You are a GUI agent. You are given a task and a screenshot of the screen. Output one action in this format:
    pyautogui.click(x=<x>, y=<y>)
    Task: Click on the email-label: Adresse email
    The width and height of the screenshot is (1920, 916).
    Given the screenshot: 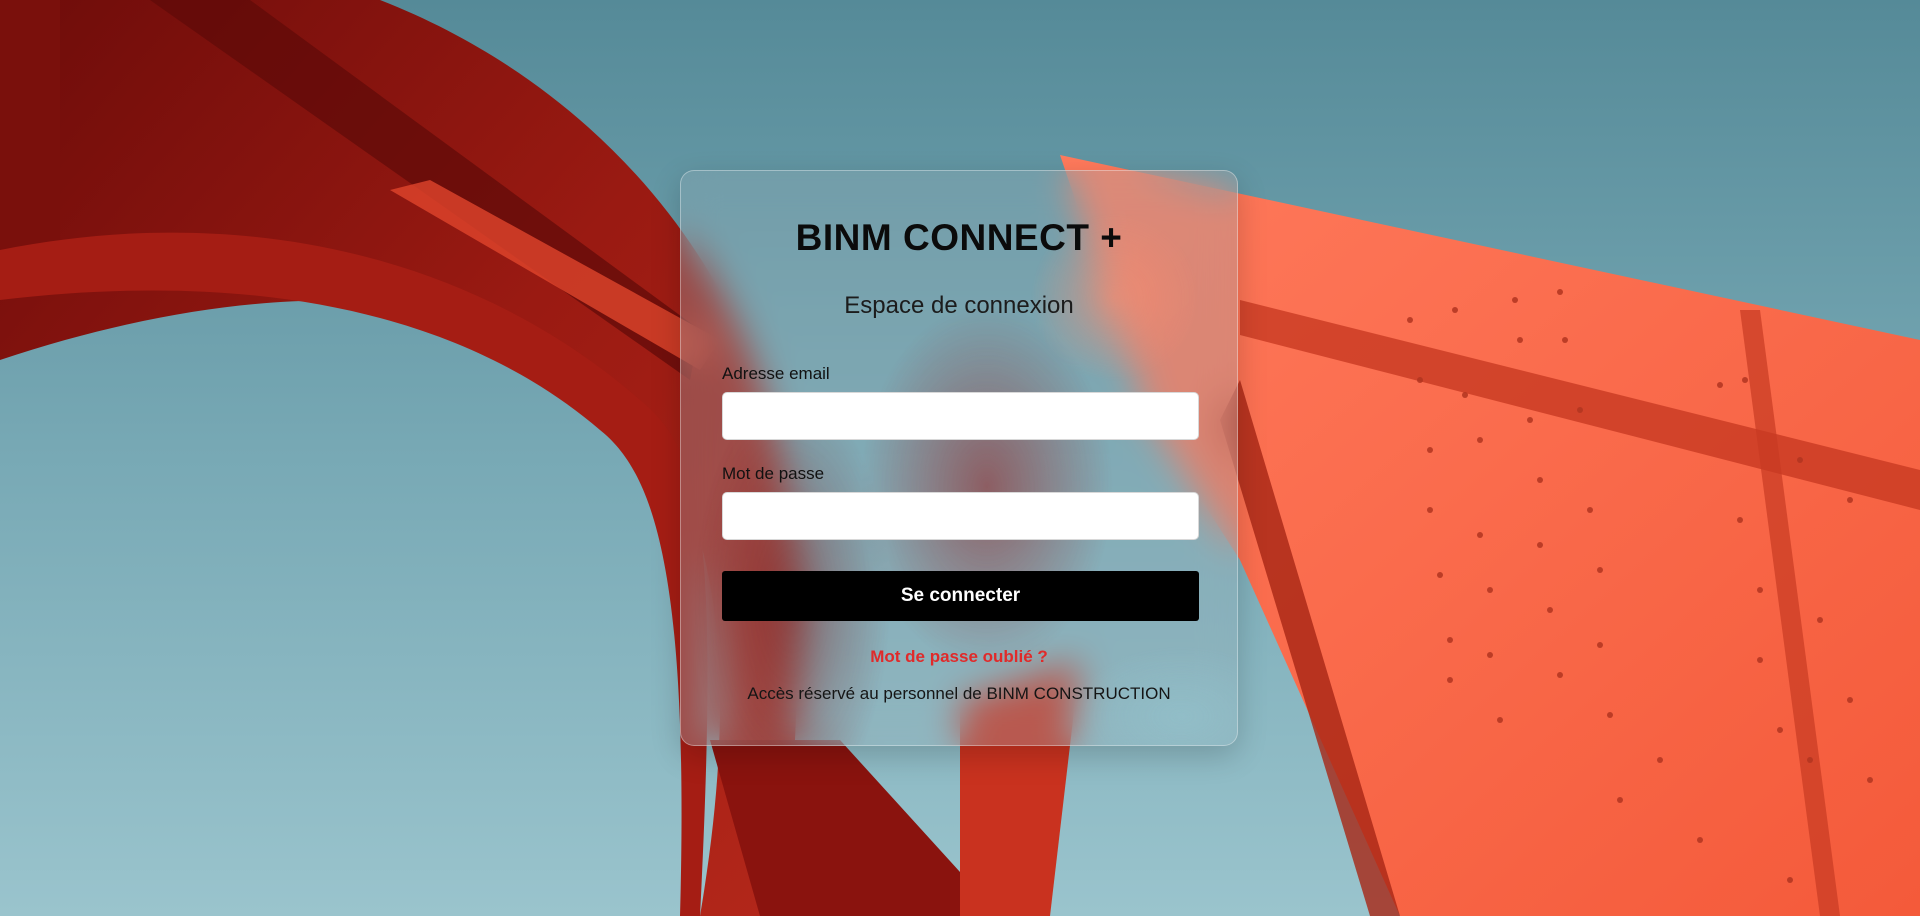 What is the action you would take?
    pyautogui.click(x=776, y=373)
    